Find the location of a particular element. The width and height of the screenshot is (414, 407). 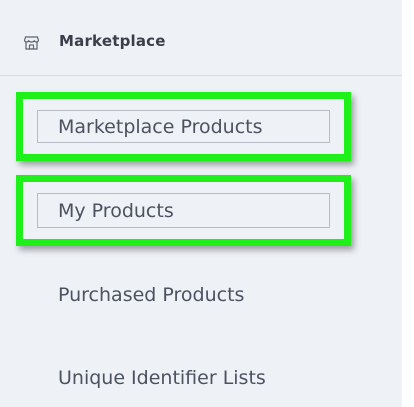

sidebar-item-purchased-products: Purchased Products is located at coordinates (151, 295).